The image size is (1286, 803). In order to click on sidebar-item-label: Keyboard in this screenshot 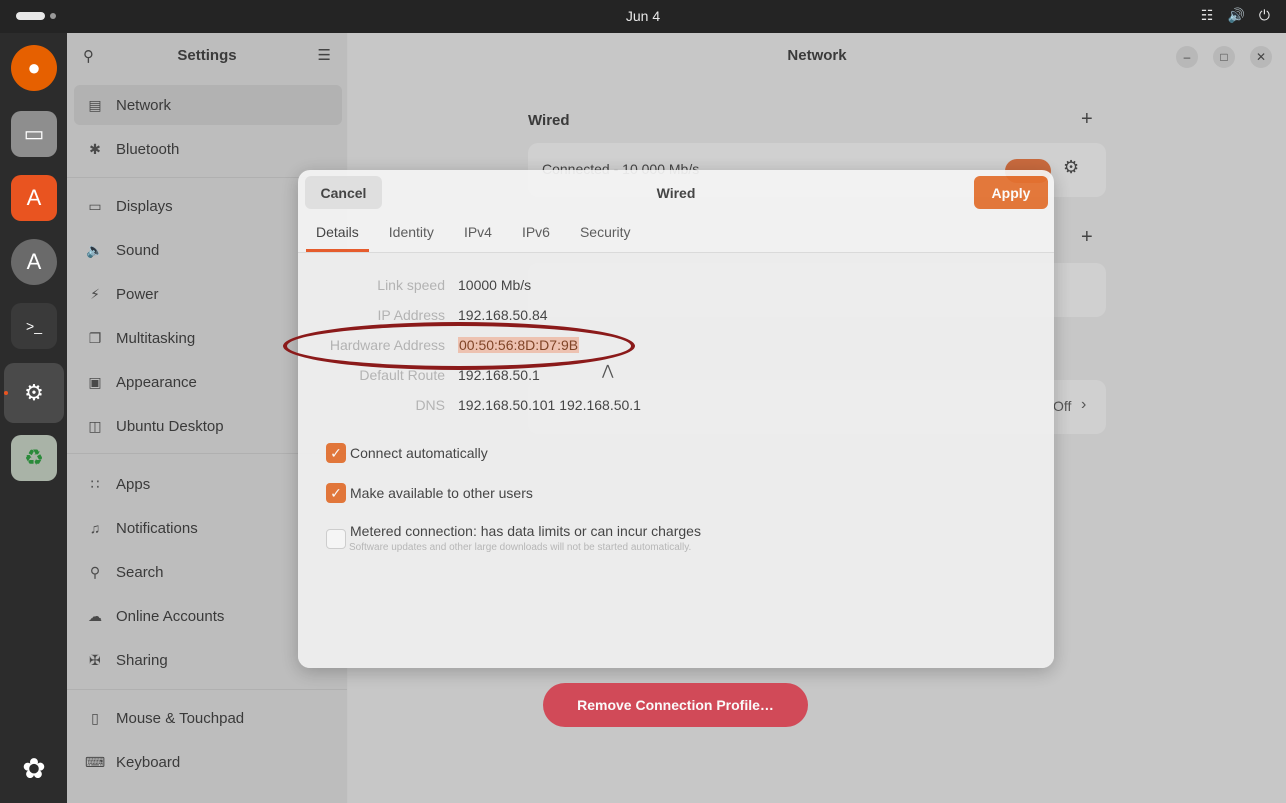, I will do `click(148, 762)`.